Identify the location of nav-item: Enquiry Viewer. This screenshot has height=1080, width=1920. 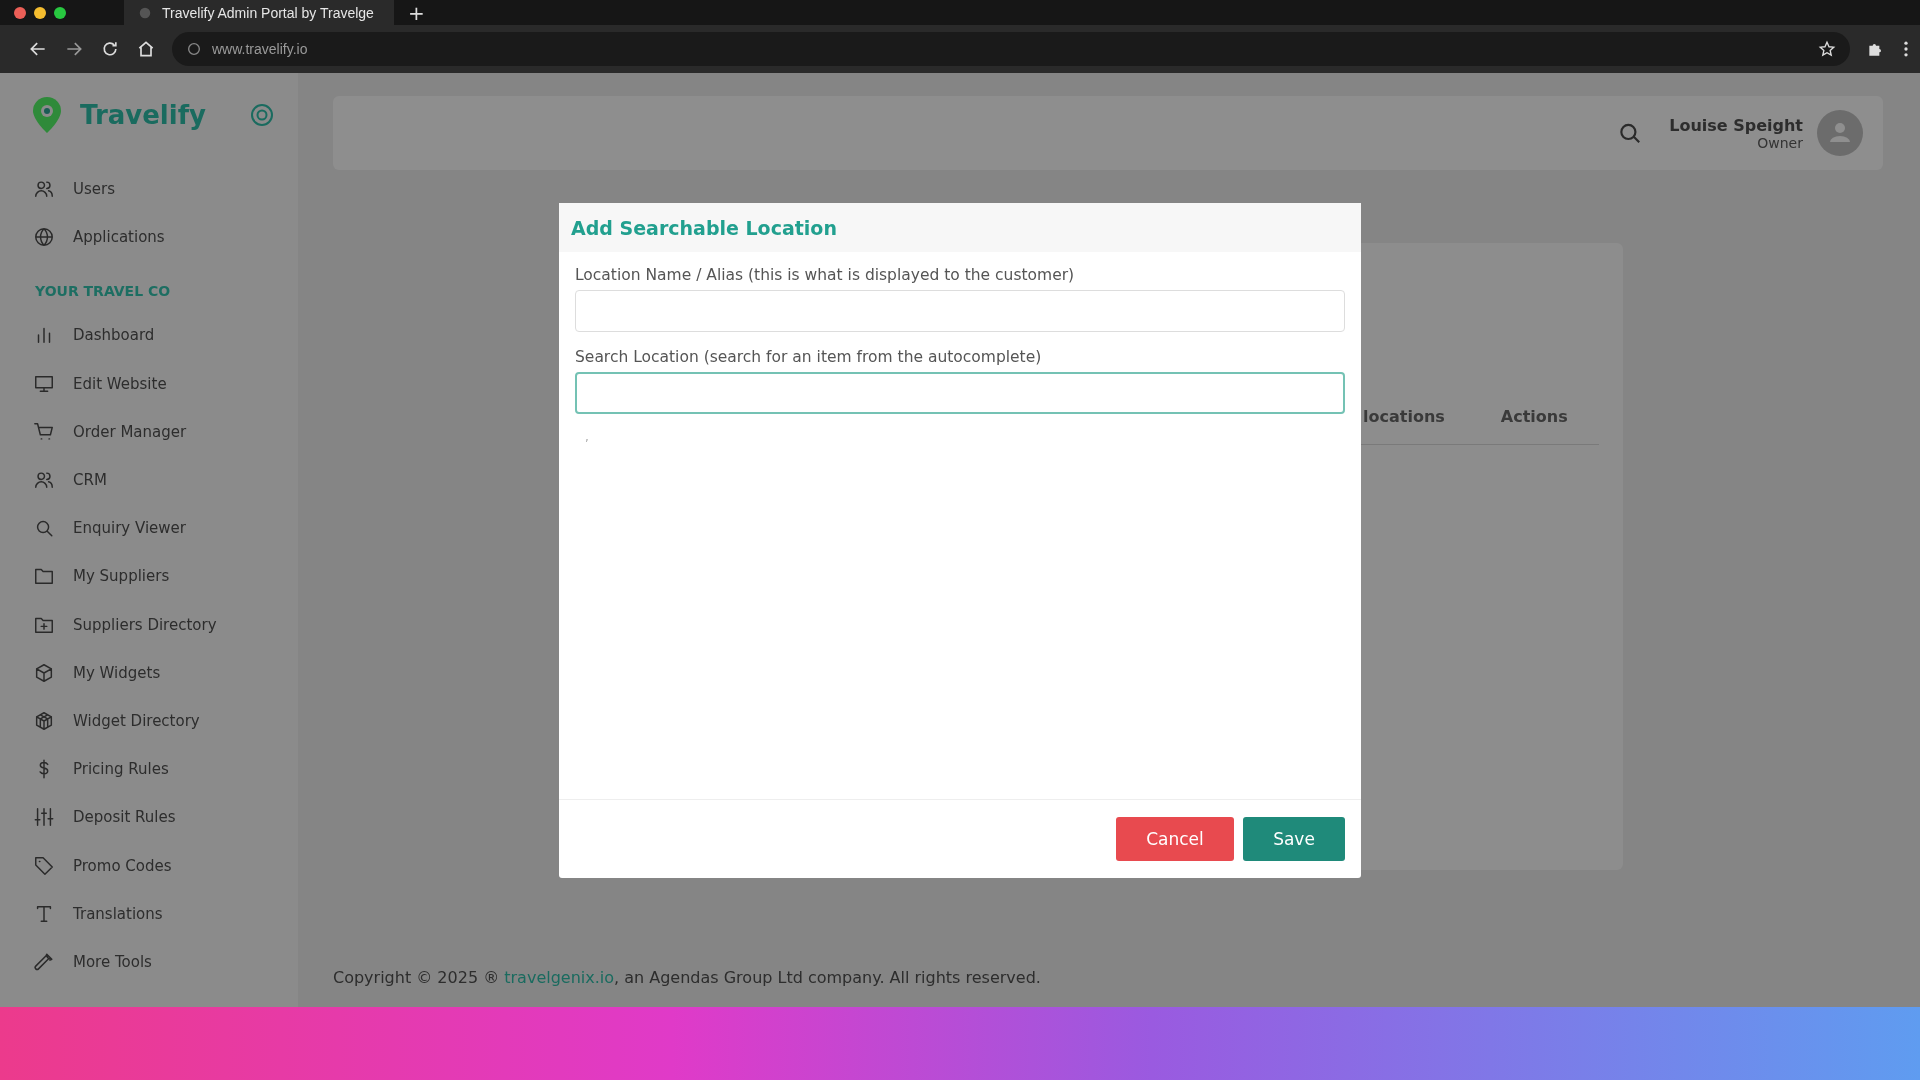
(164, 528).